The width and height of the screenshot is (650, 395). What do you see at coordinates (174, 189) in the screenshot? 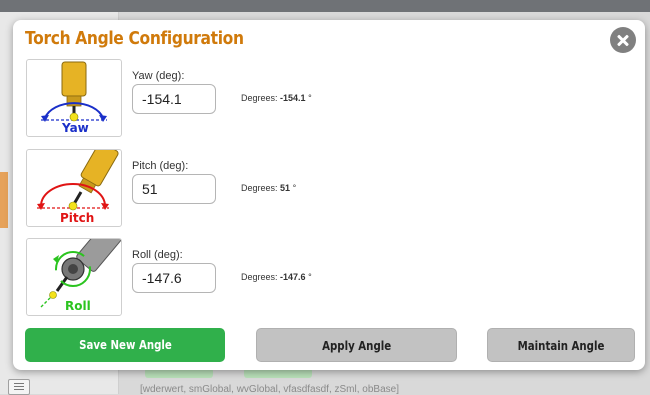
I see `pitch-input` at bounding box center [174, 189].